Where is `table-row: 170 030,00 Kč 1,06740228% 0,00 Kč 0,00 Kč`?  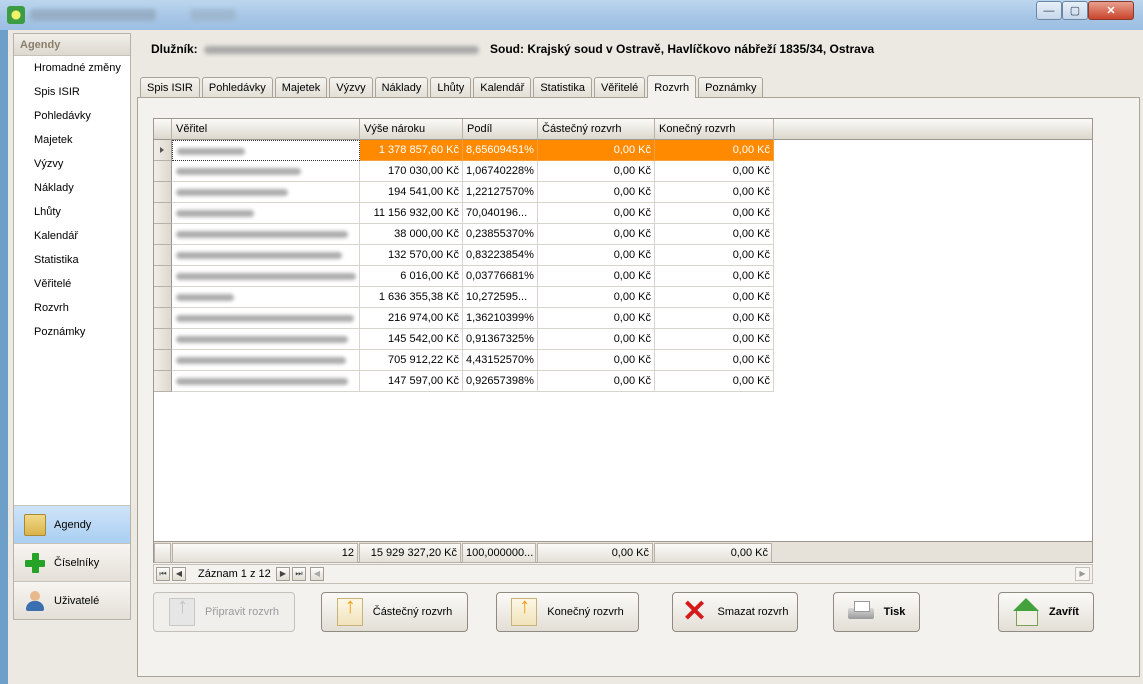
table-row: 170 030,00 Kč 1,06740228% 0,00 Kč 0,00 Kč is located at coordinates (464, 171).